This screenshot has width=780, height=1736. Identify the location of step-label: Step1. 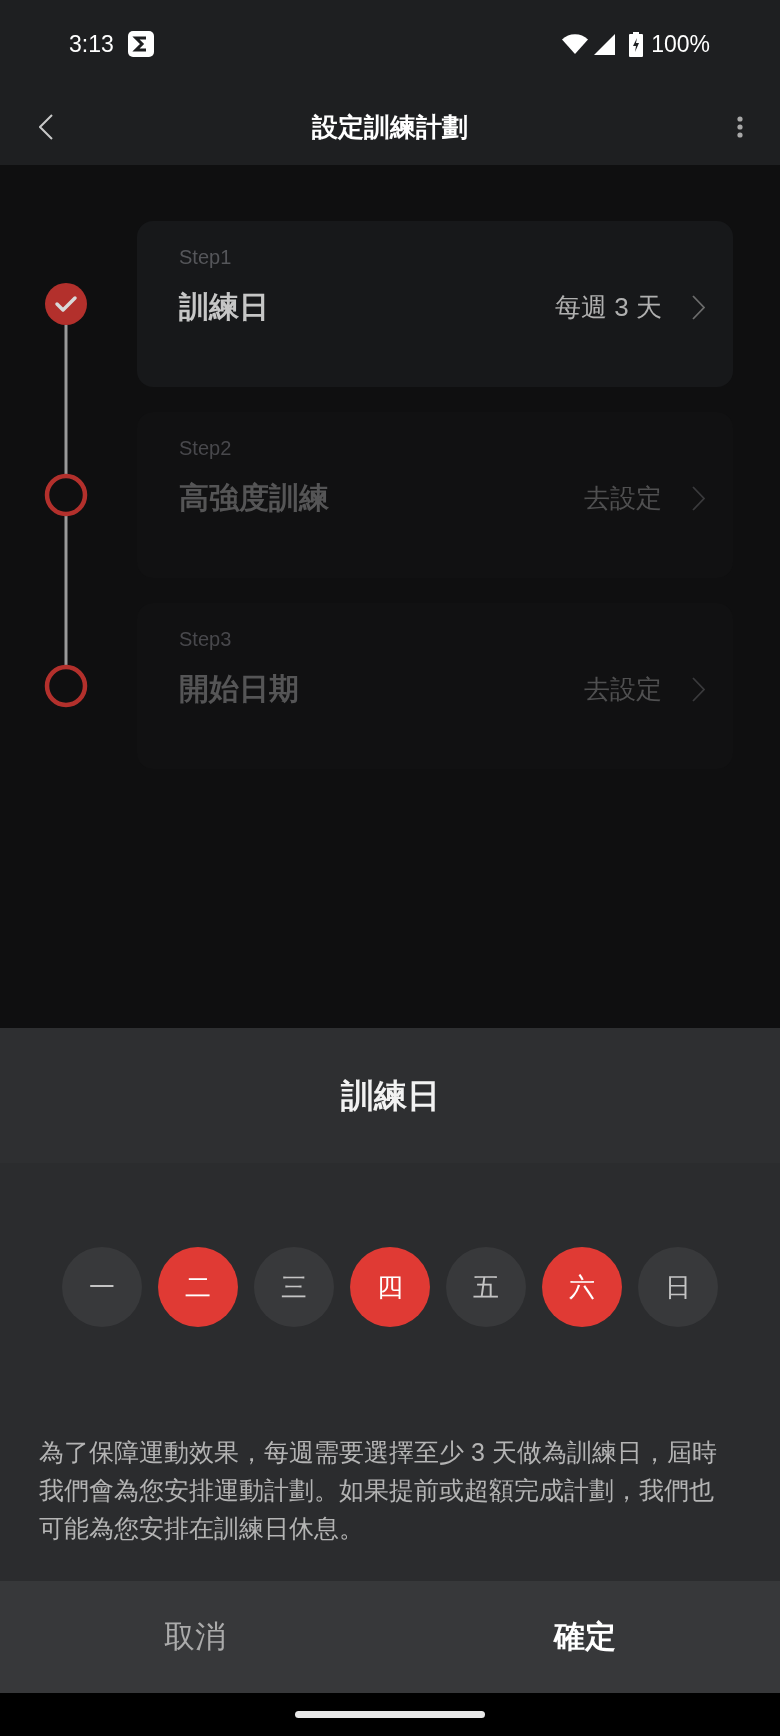
(205, 257).